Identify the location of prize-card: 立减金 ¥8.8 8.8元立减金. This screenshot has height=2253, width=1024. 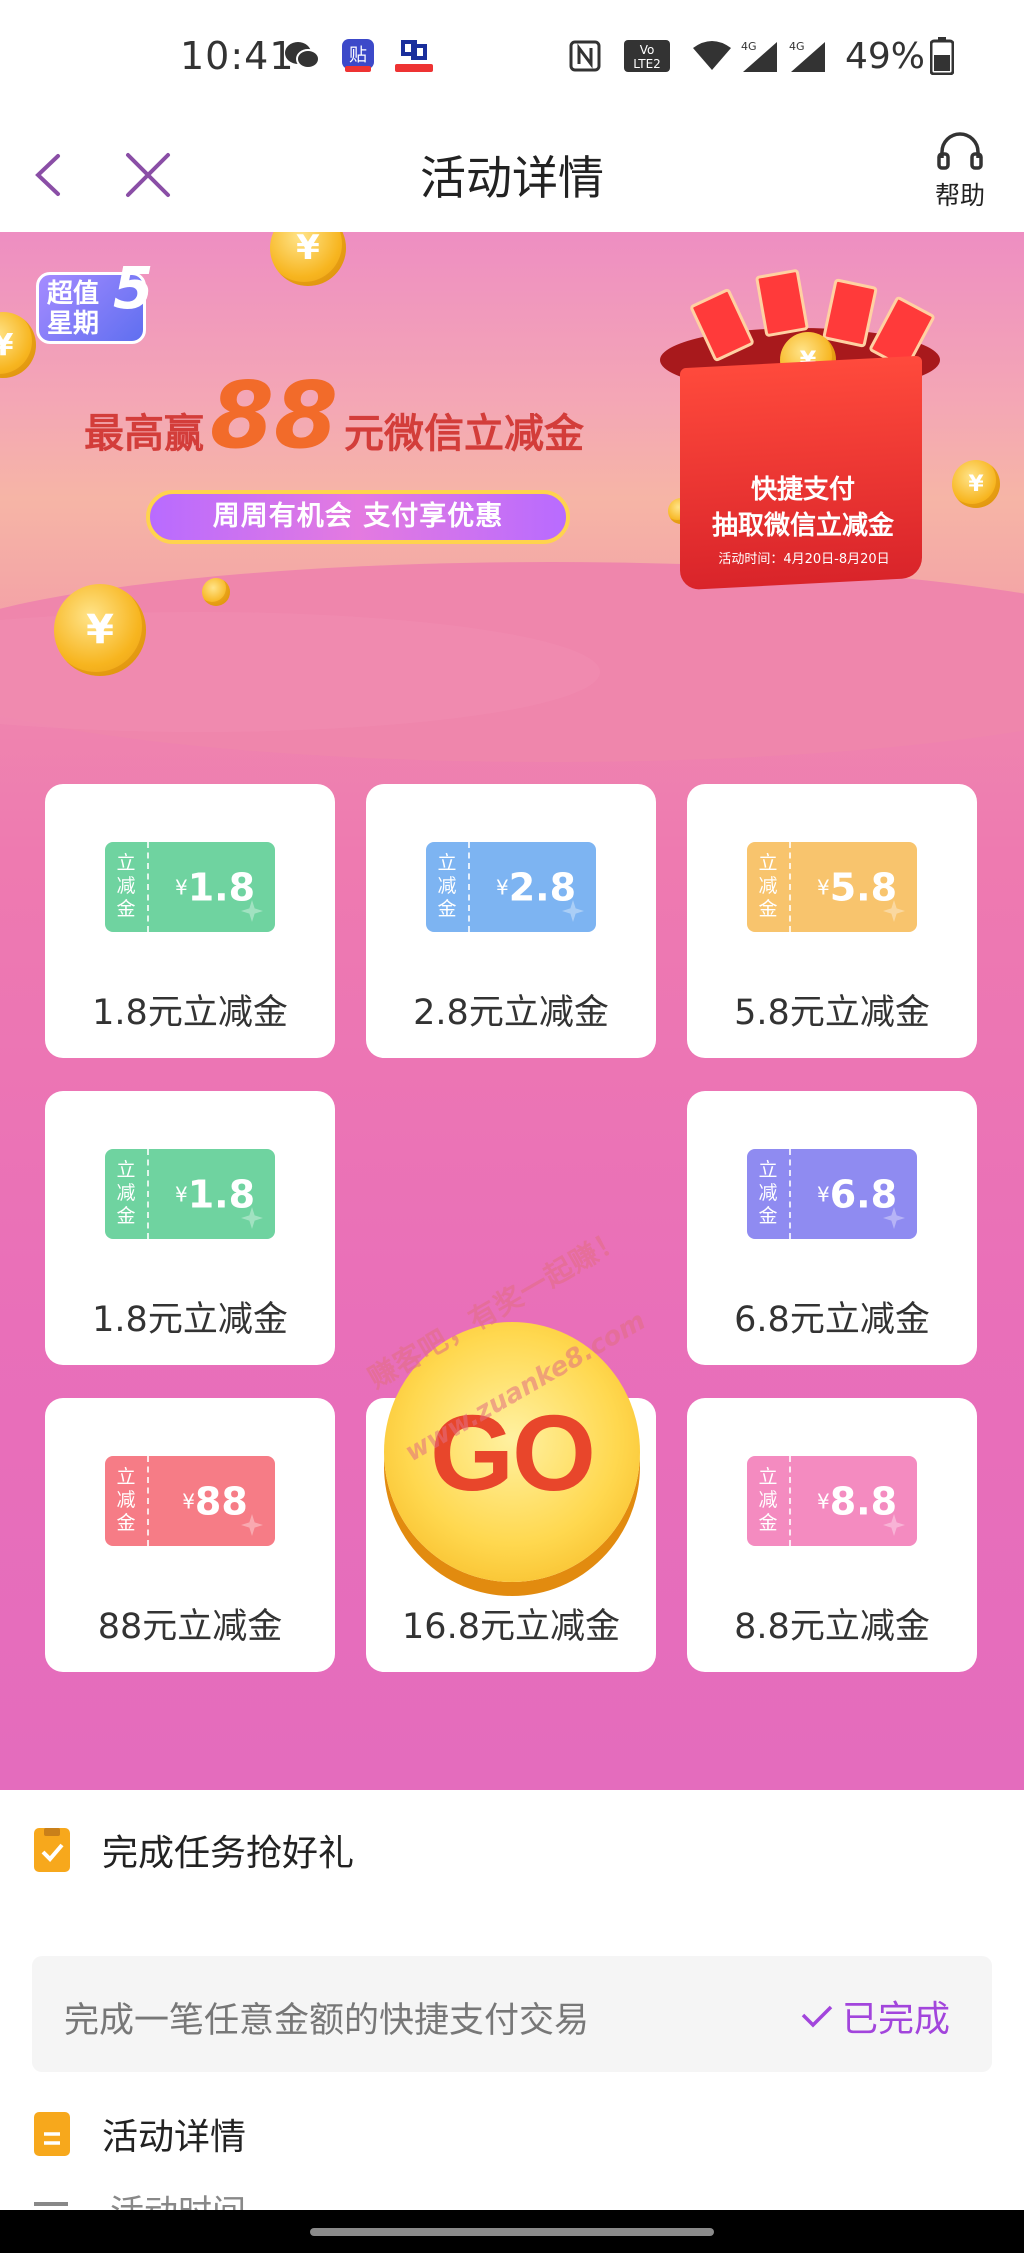
(832, 1535).